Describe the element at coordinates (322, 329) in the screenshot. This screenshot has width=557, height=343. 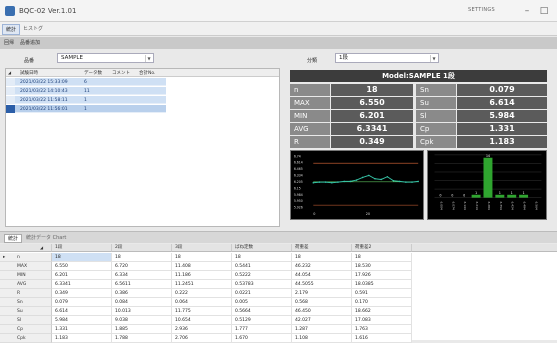
I see `grid-cell: 1.287` at that location.